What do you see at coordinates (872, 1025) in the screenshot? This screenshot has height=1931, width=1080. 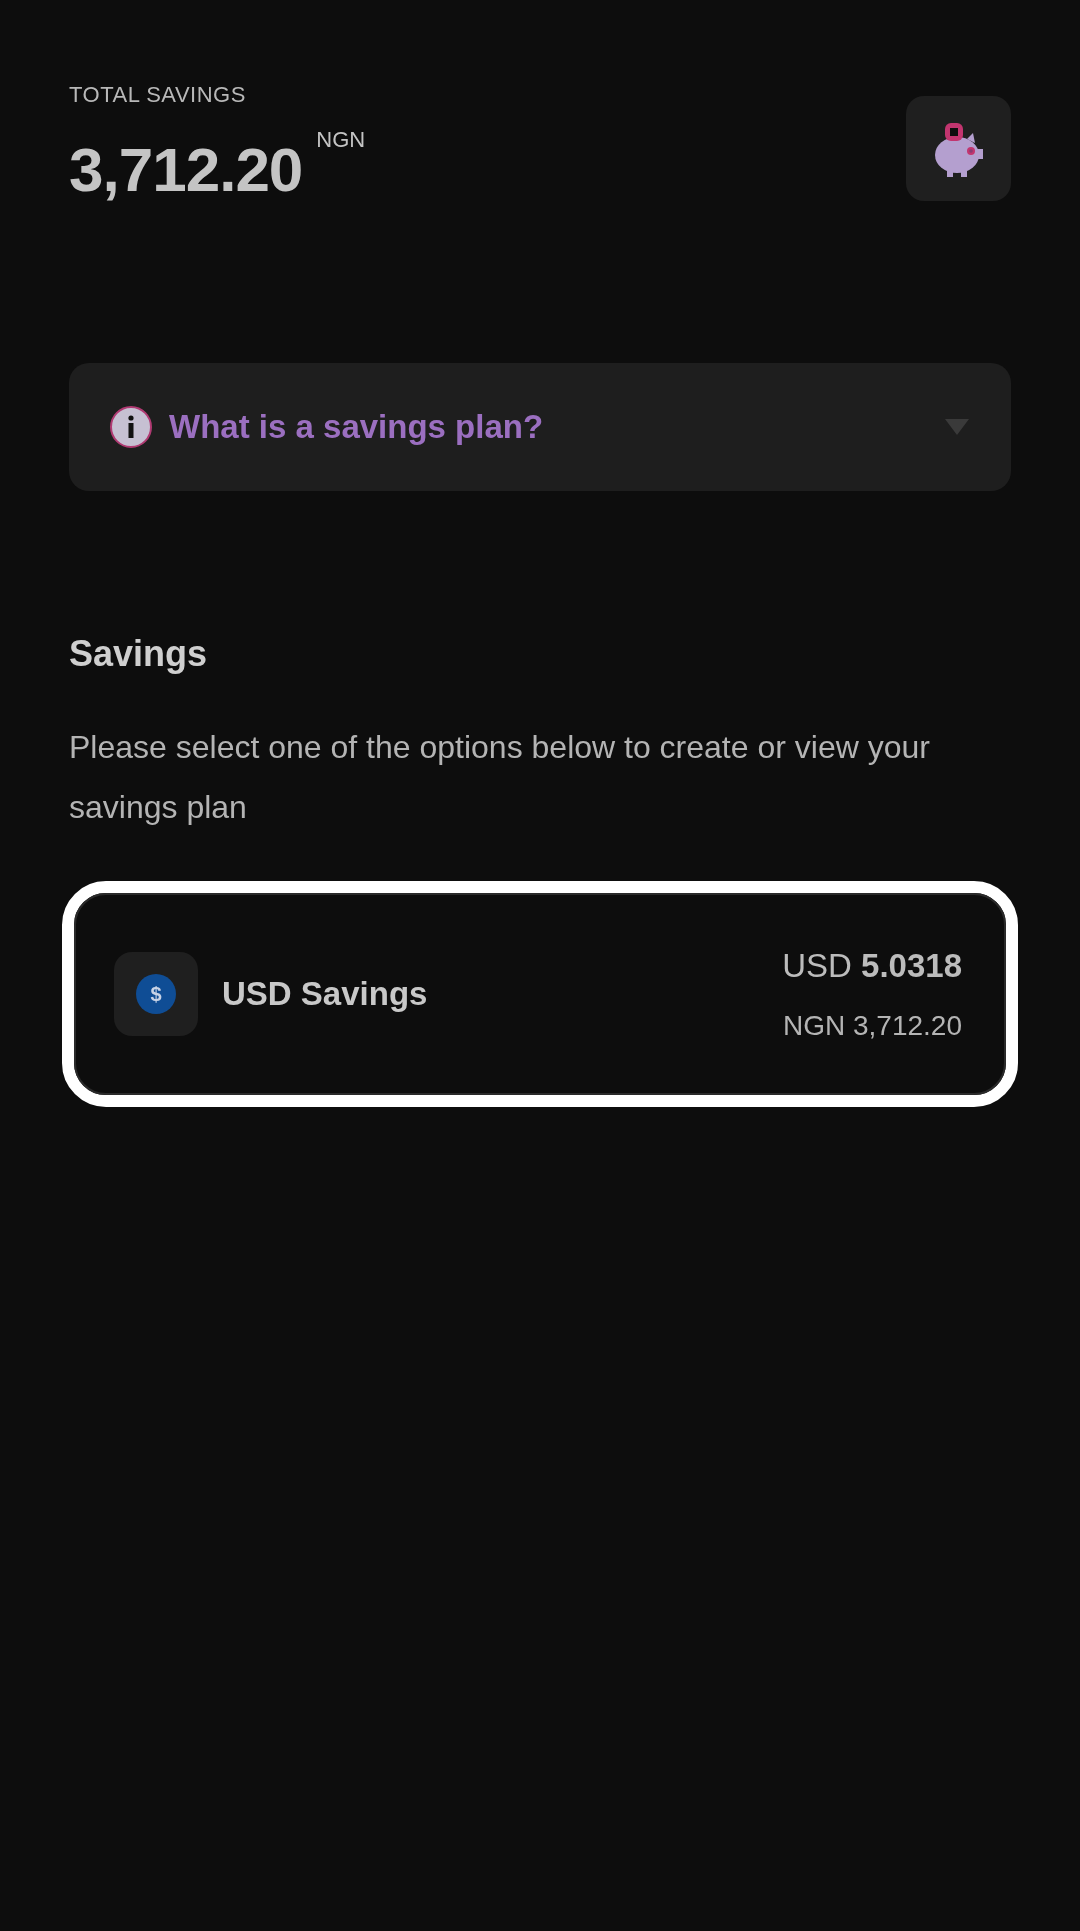 I see `ngn-balance: NGN 3,712.20` at bounding box center [872, 1025].